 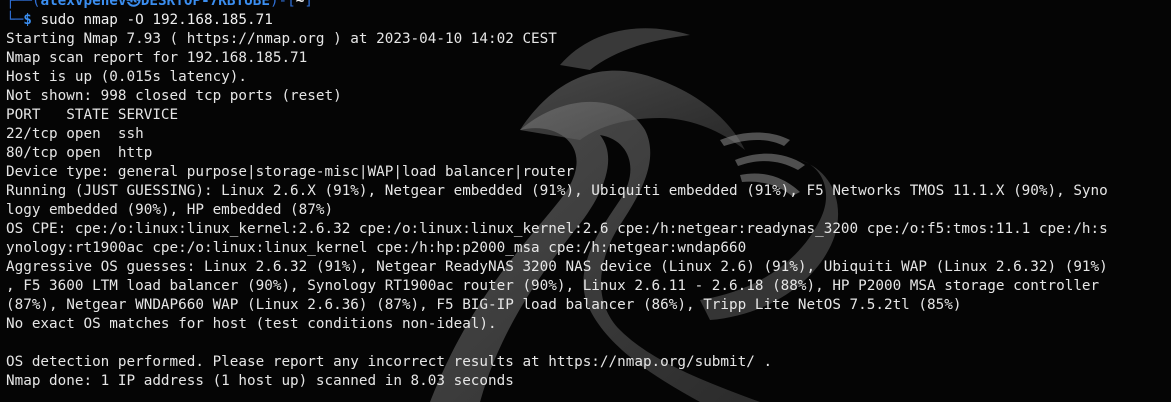 I want to click on output-line: 80/tcp open http, so click(x=79, y=153).